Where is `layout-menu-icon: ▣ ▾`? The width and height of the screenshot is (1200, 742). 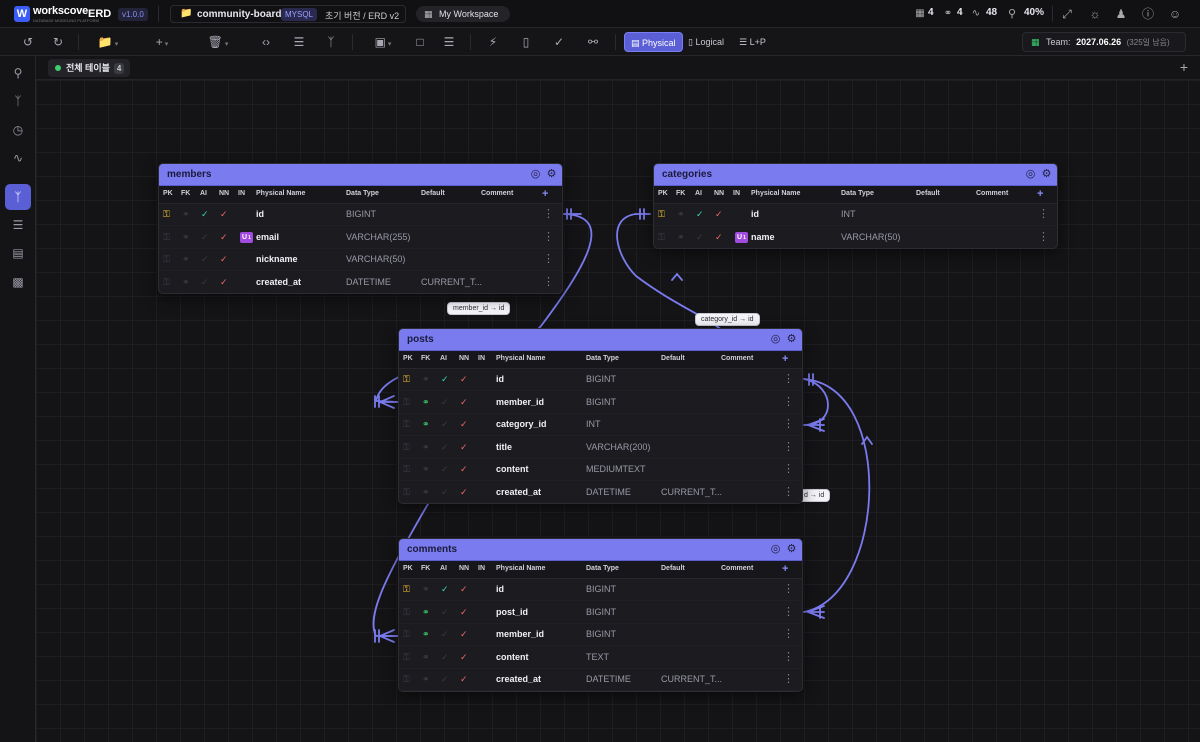
layout-menu-icon: ▣ ▾ is located at coordinates (383, 42).